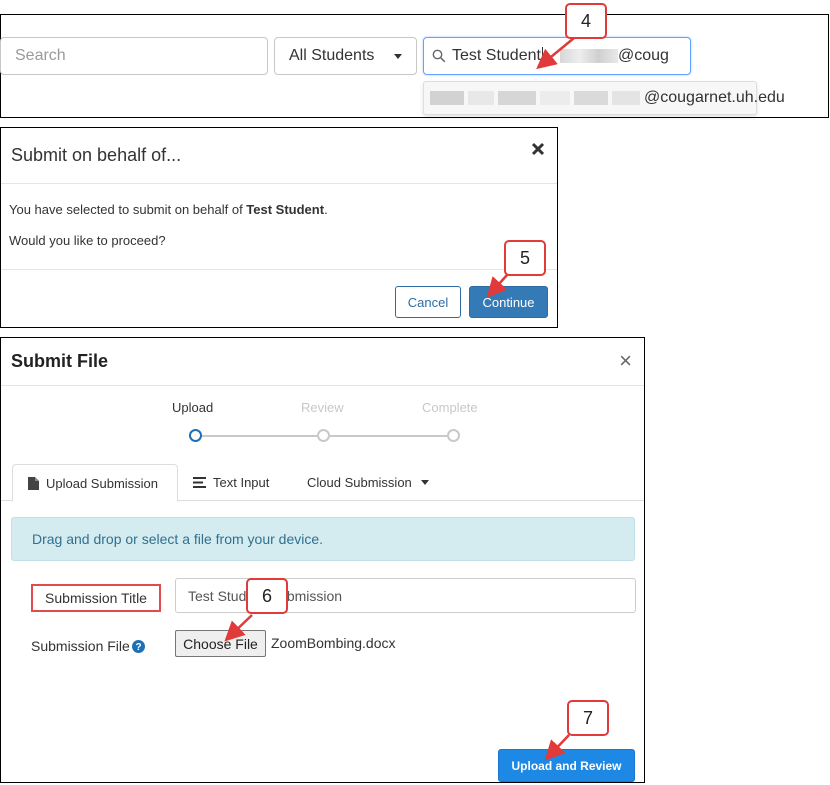 The image size is (830, 785). I want to click on text-lines-icon, so click(199, 482).